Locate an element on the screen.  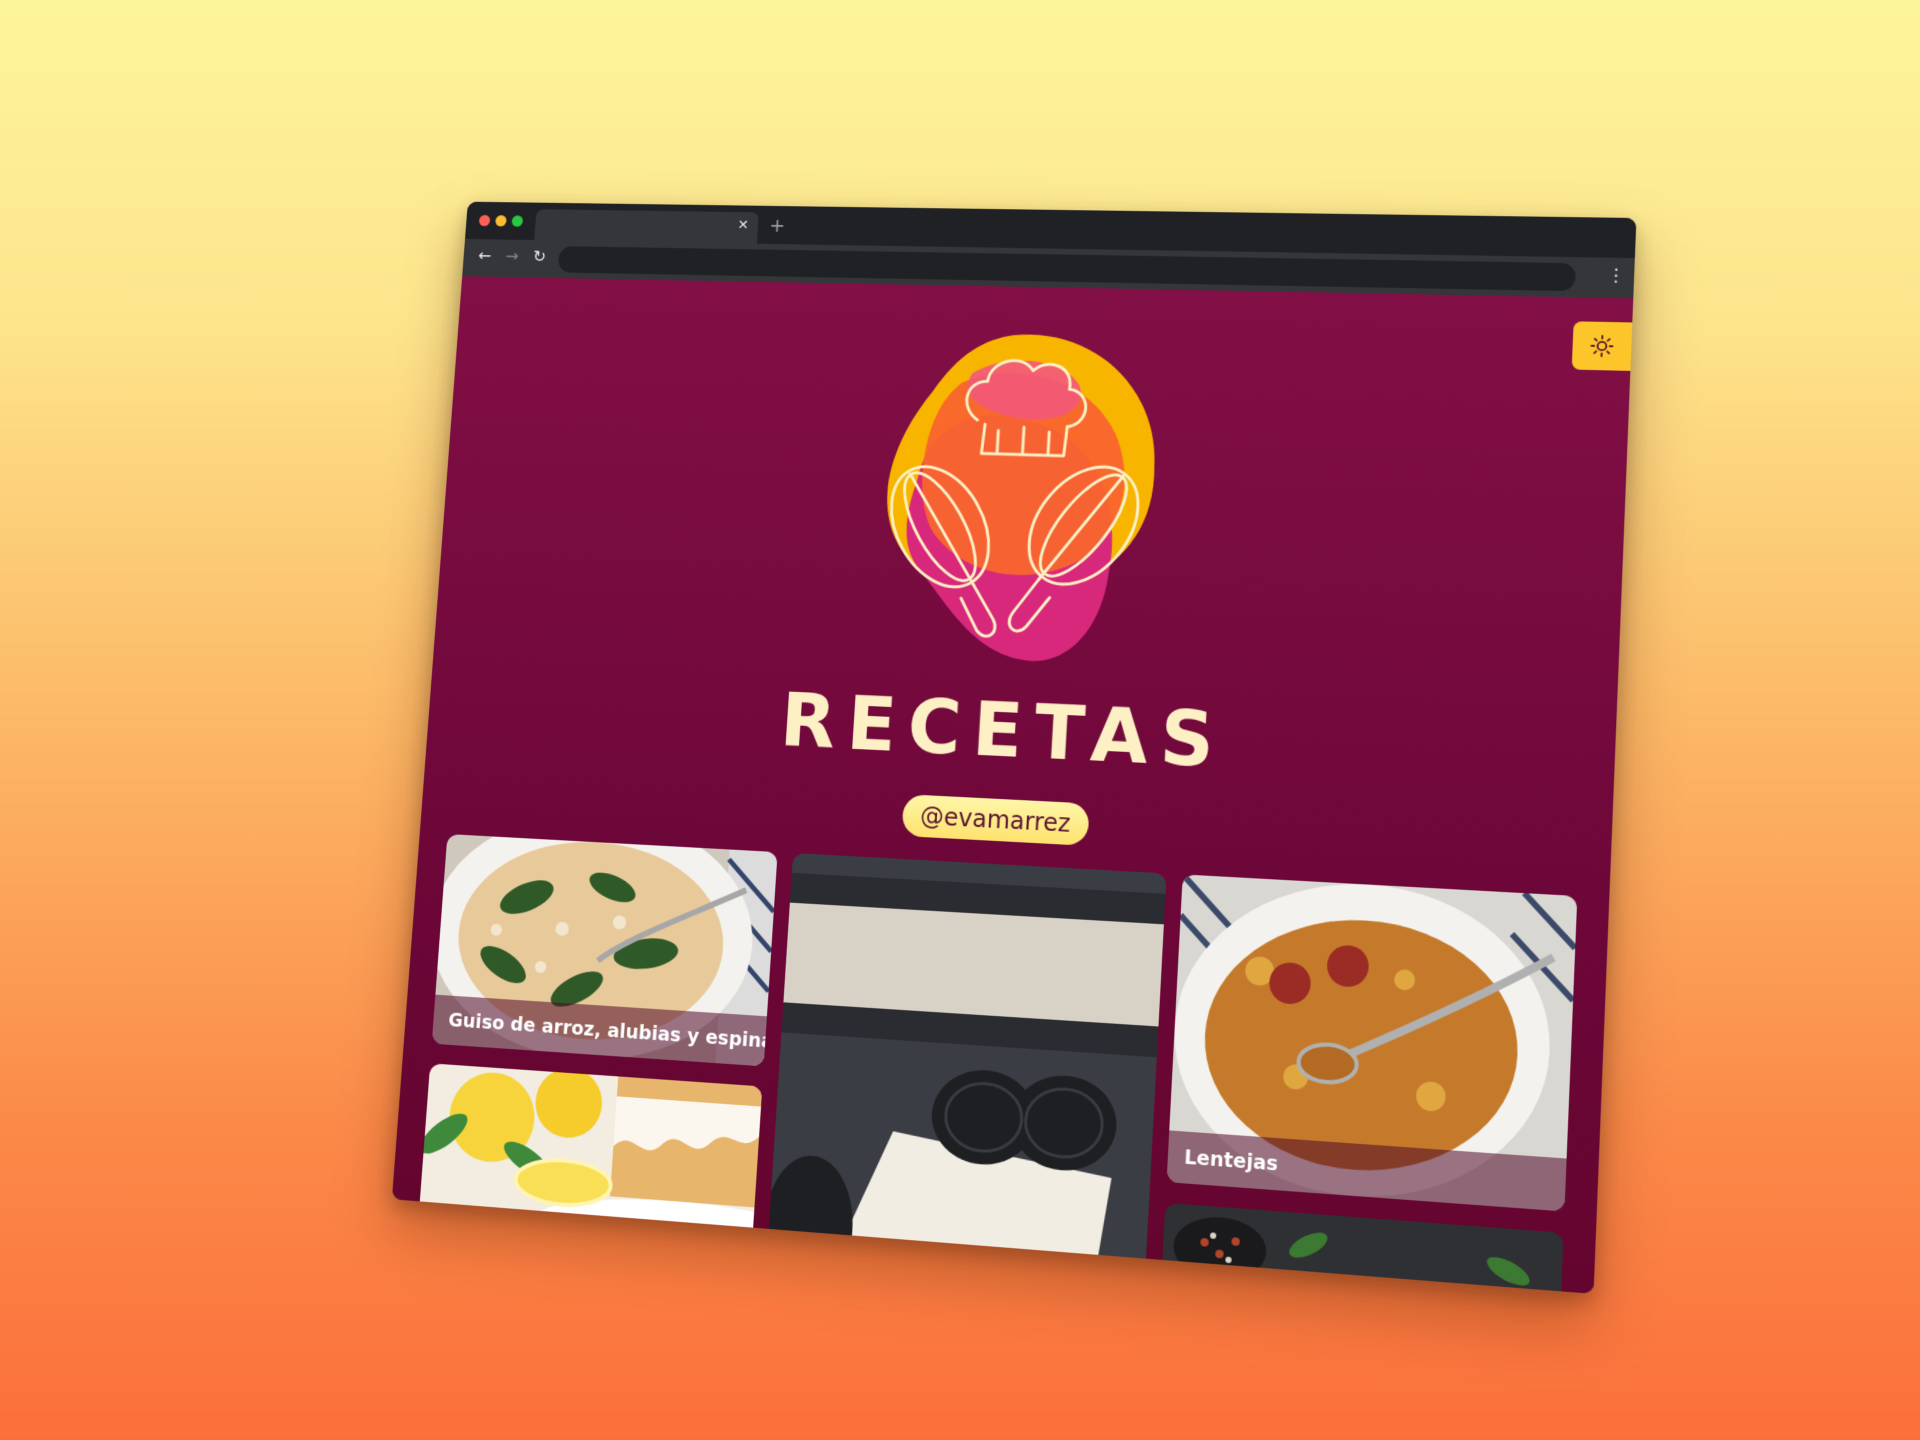
recipe-card-spices is located at coordinates (1360, 1248).